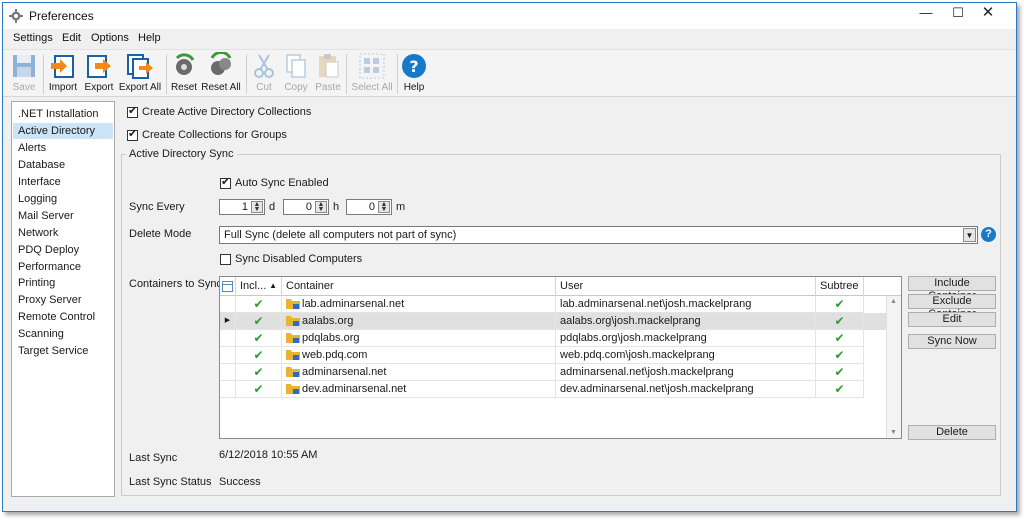  Describe the element at coordinates (63, 351) in the screenshot. I see `nav-item-target-service: Target Service` at that location.